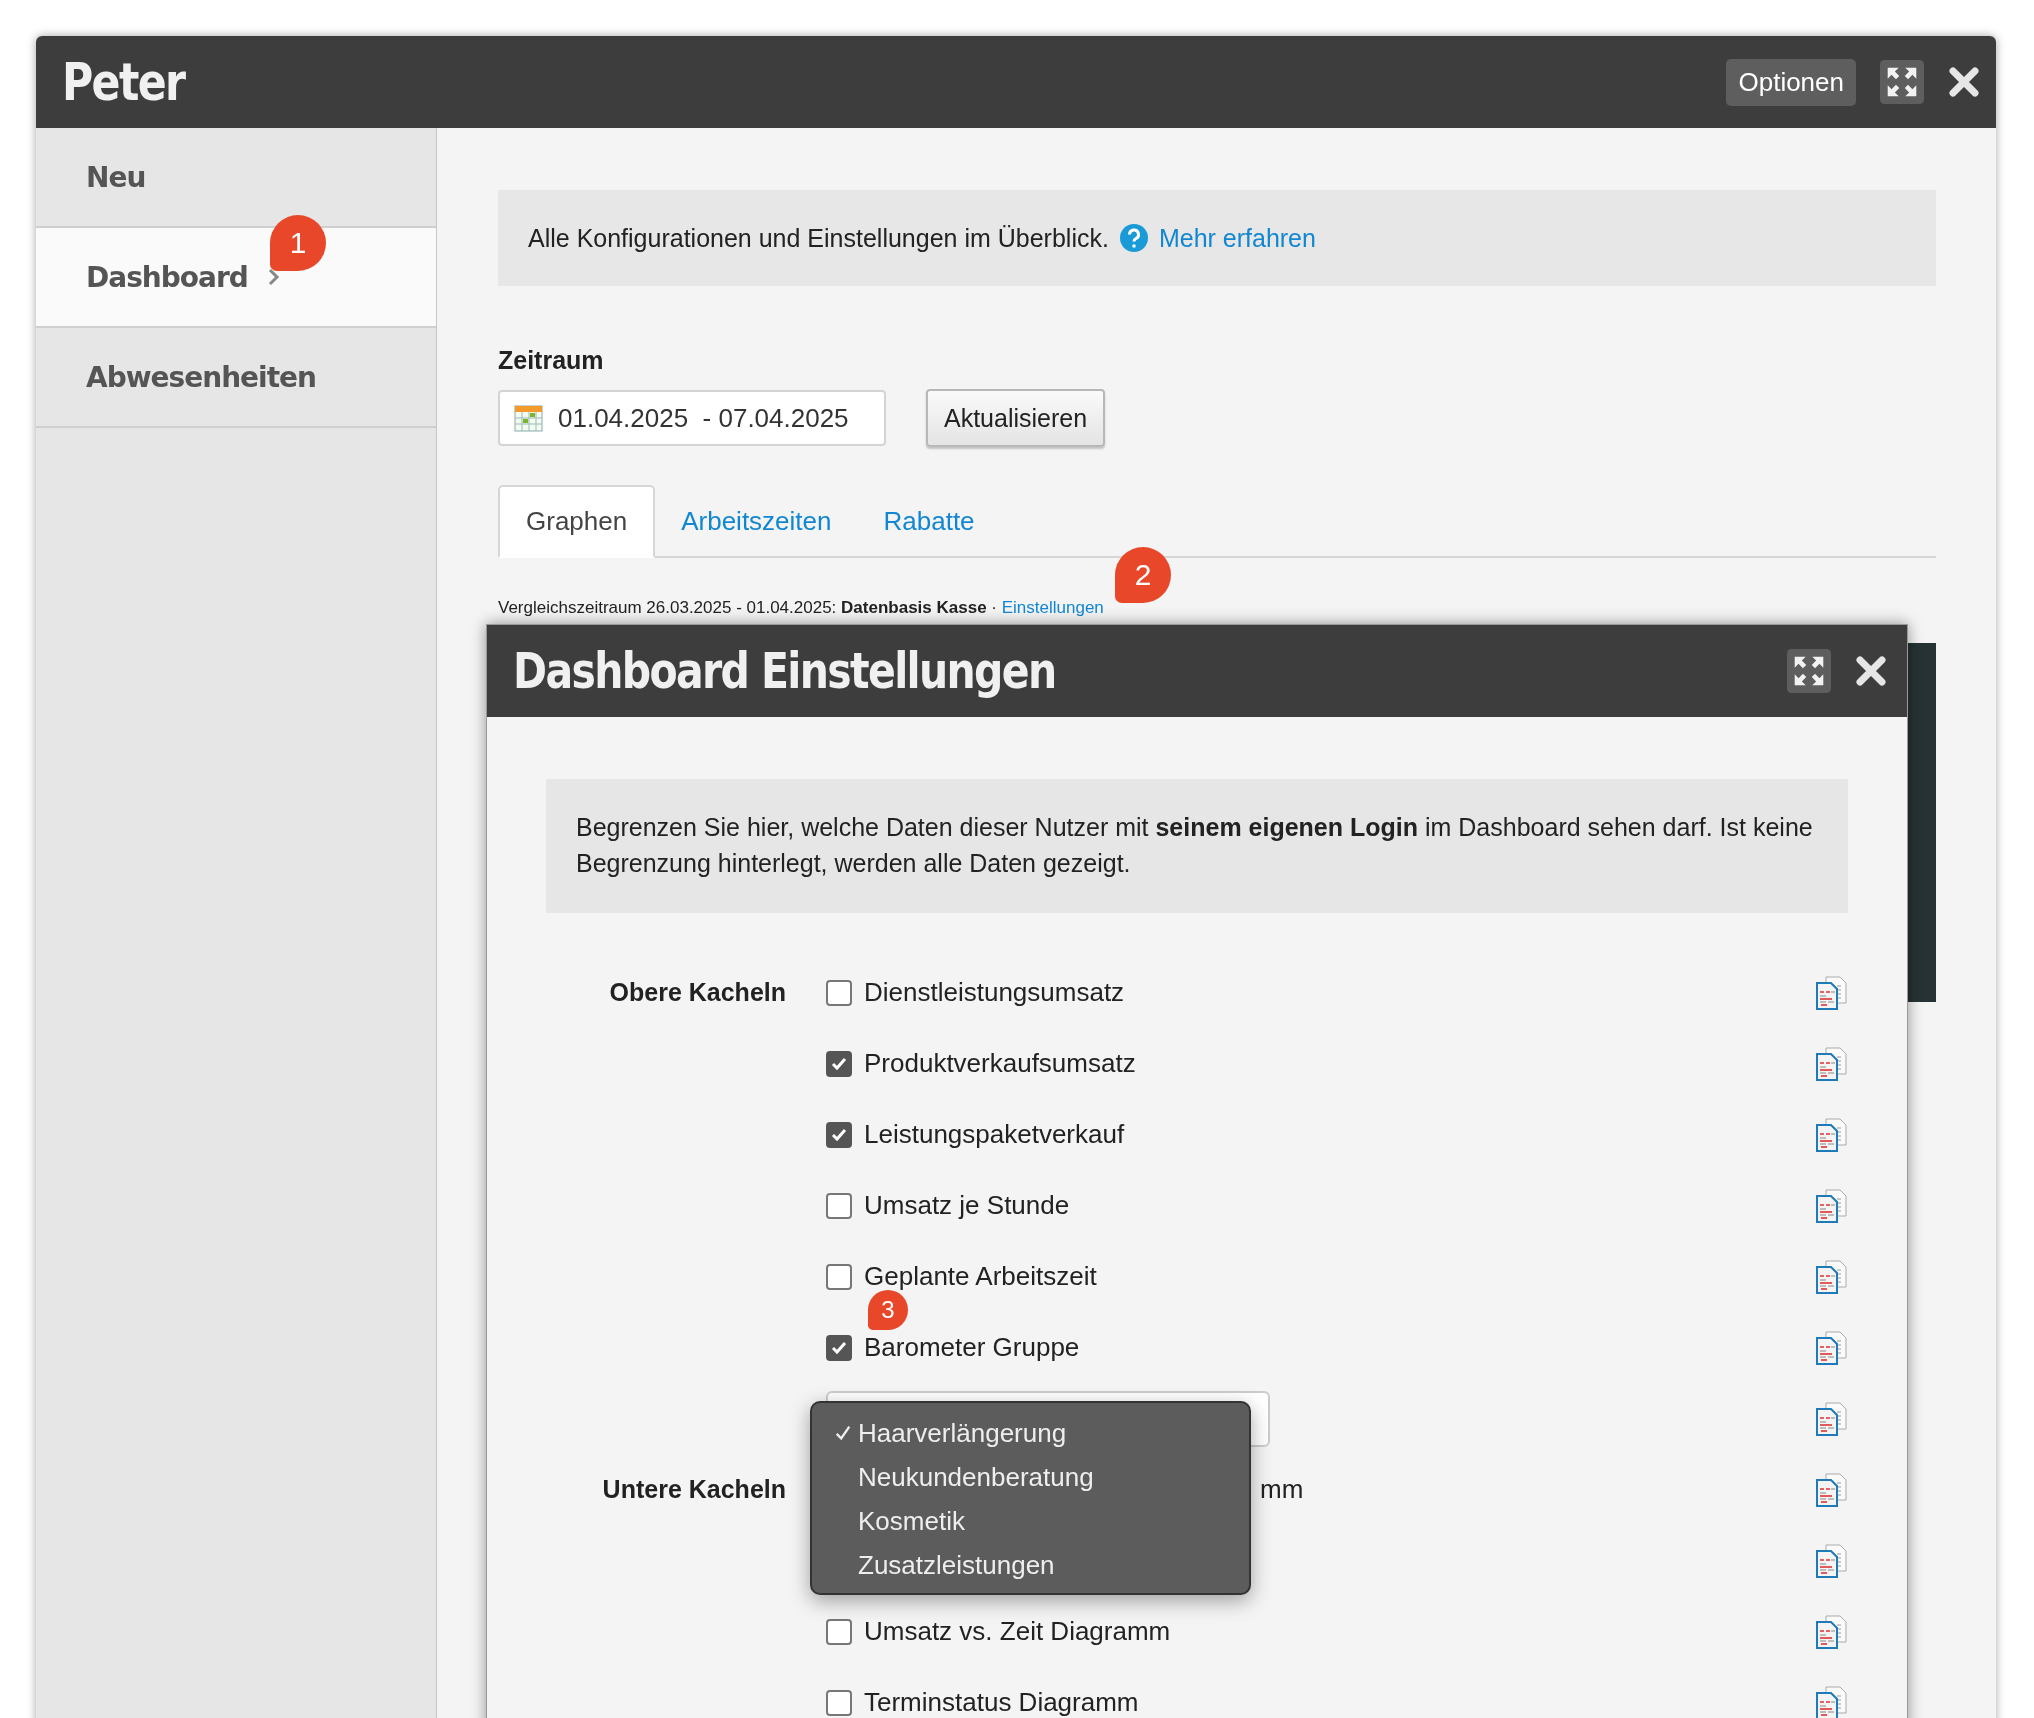 This screenshot has height=1718, width=2034. I want to click on help-icon, so click(1133, 238).